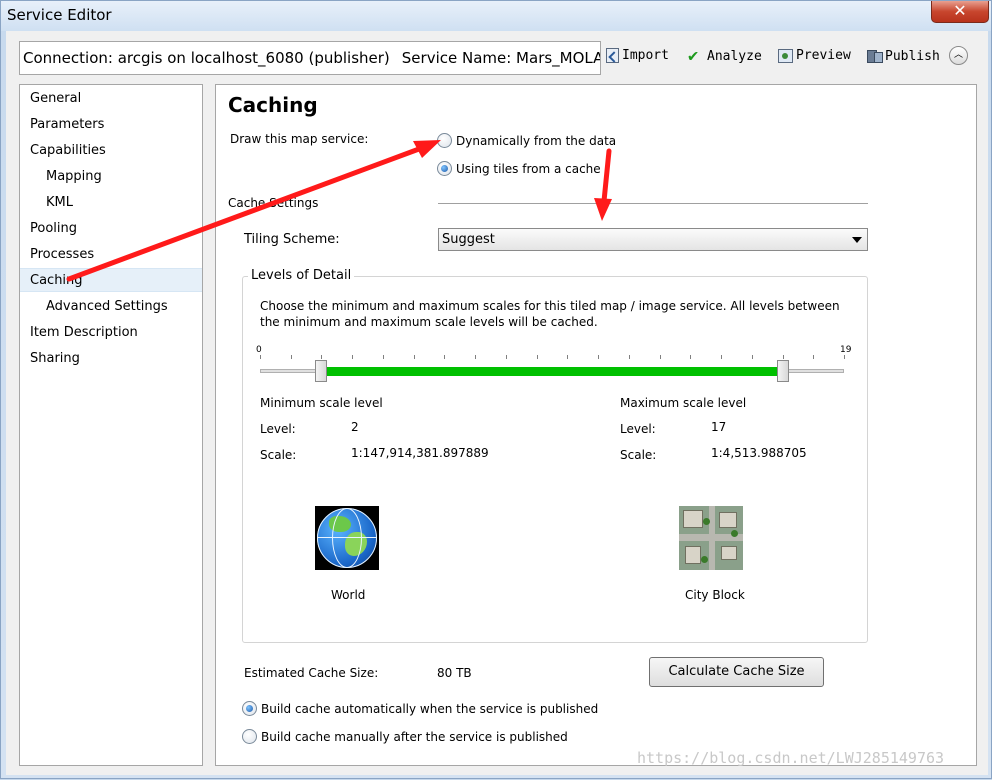 The image size is (992, 780). Describe the element at coordinates (734, 56) in the screenshot. I see `analyze-label: Analyze` at that location.